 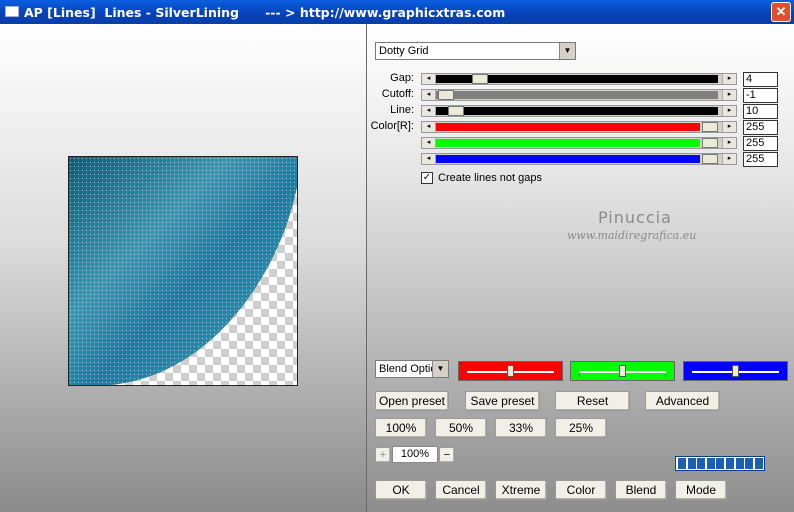 What do you see at coordinates (502, 401) in the screenshot?
I see `save-preset-button: Save preset` at bounding box center [502, 401].